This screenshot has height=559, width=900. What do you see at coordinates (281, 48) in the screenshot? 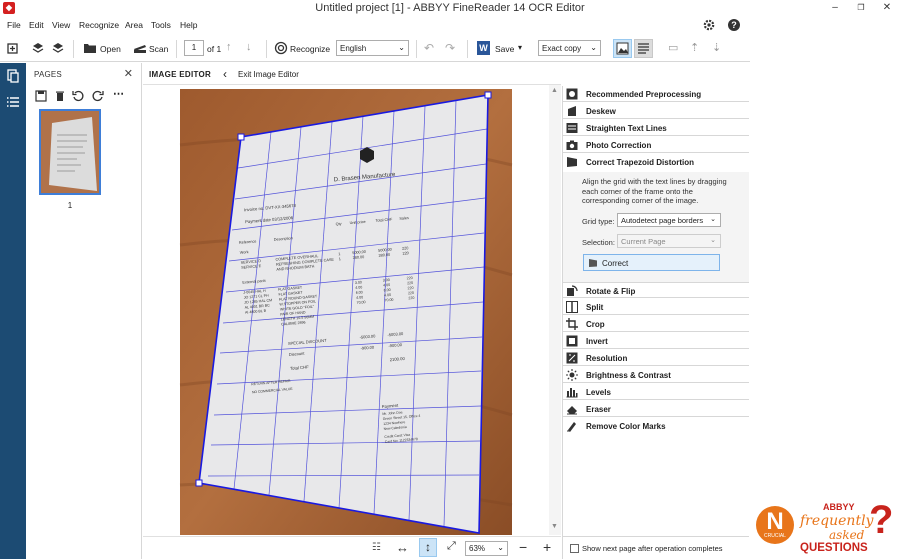
I see `recognize-icon` at bounding box center [281, 48].